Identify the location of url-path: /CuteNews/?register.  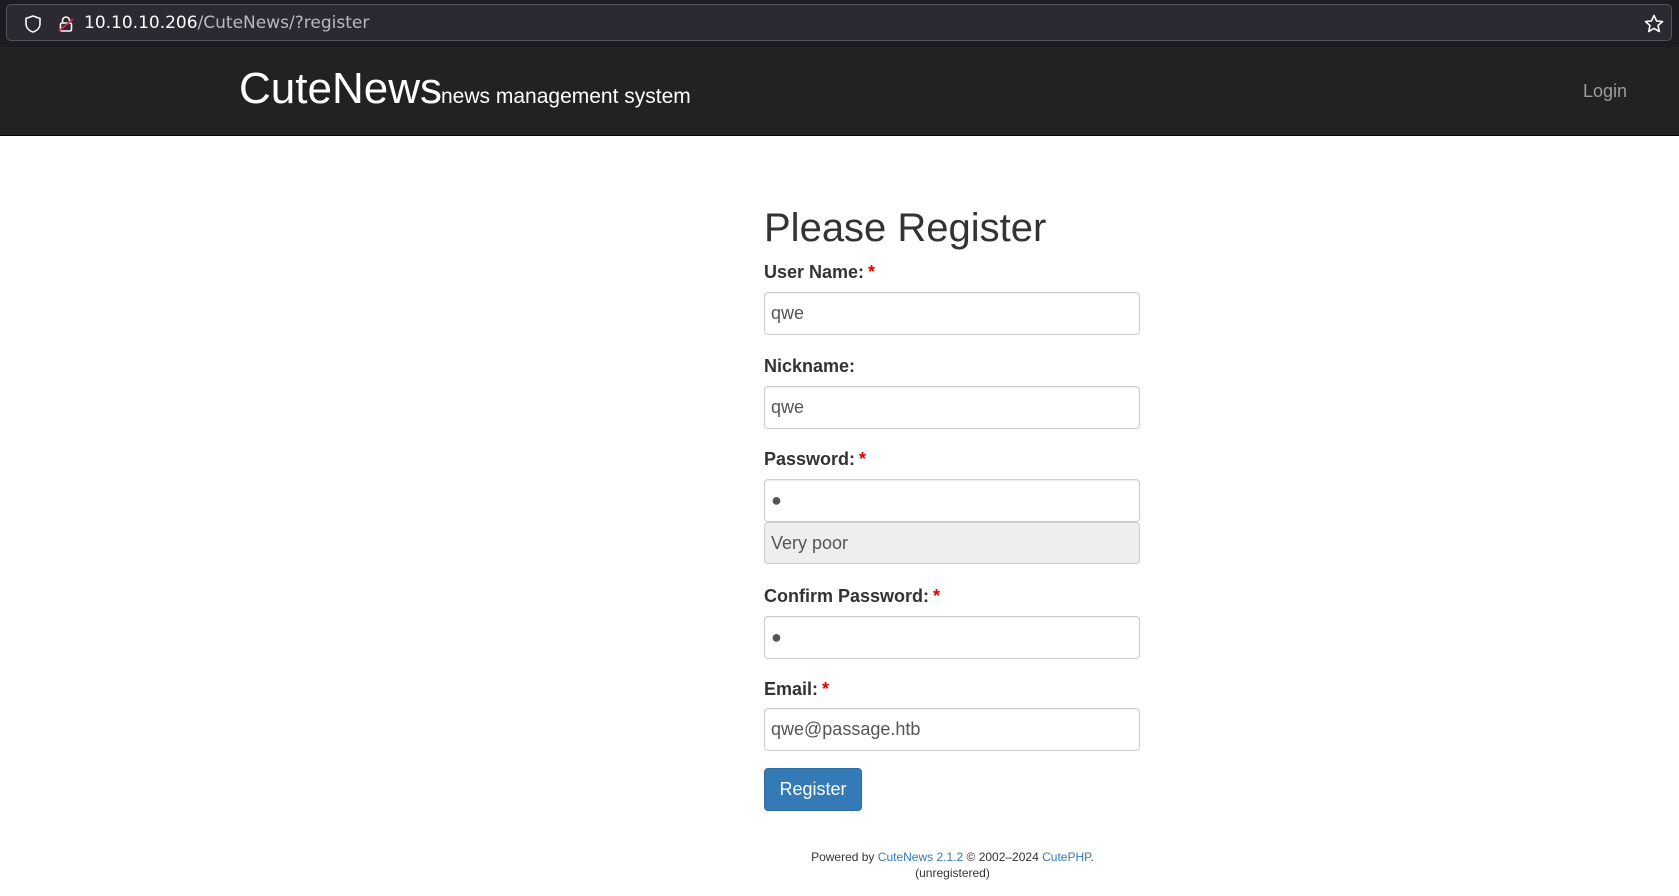
(283, 23).